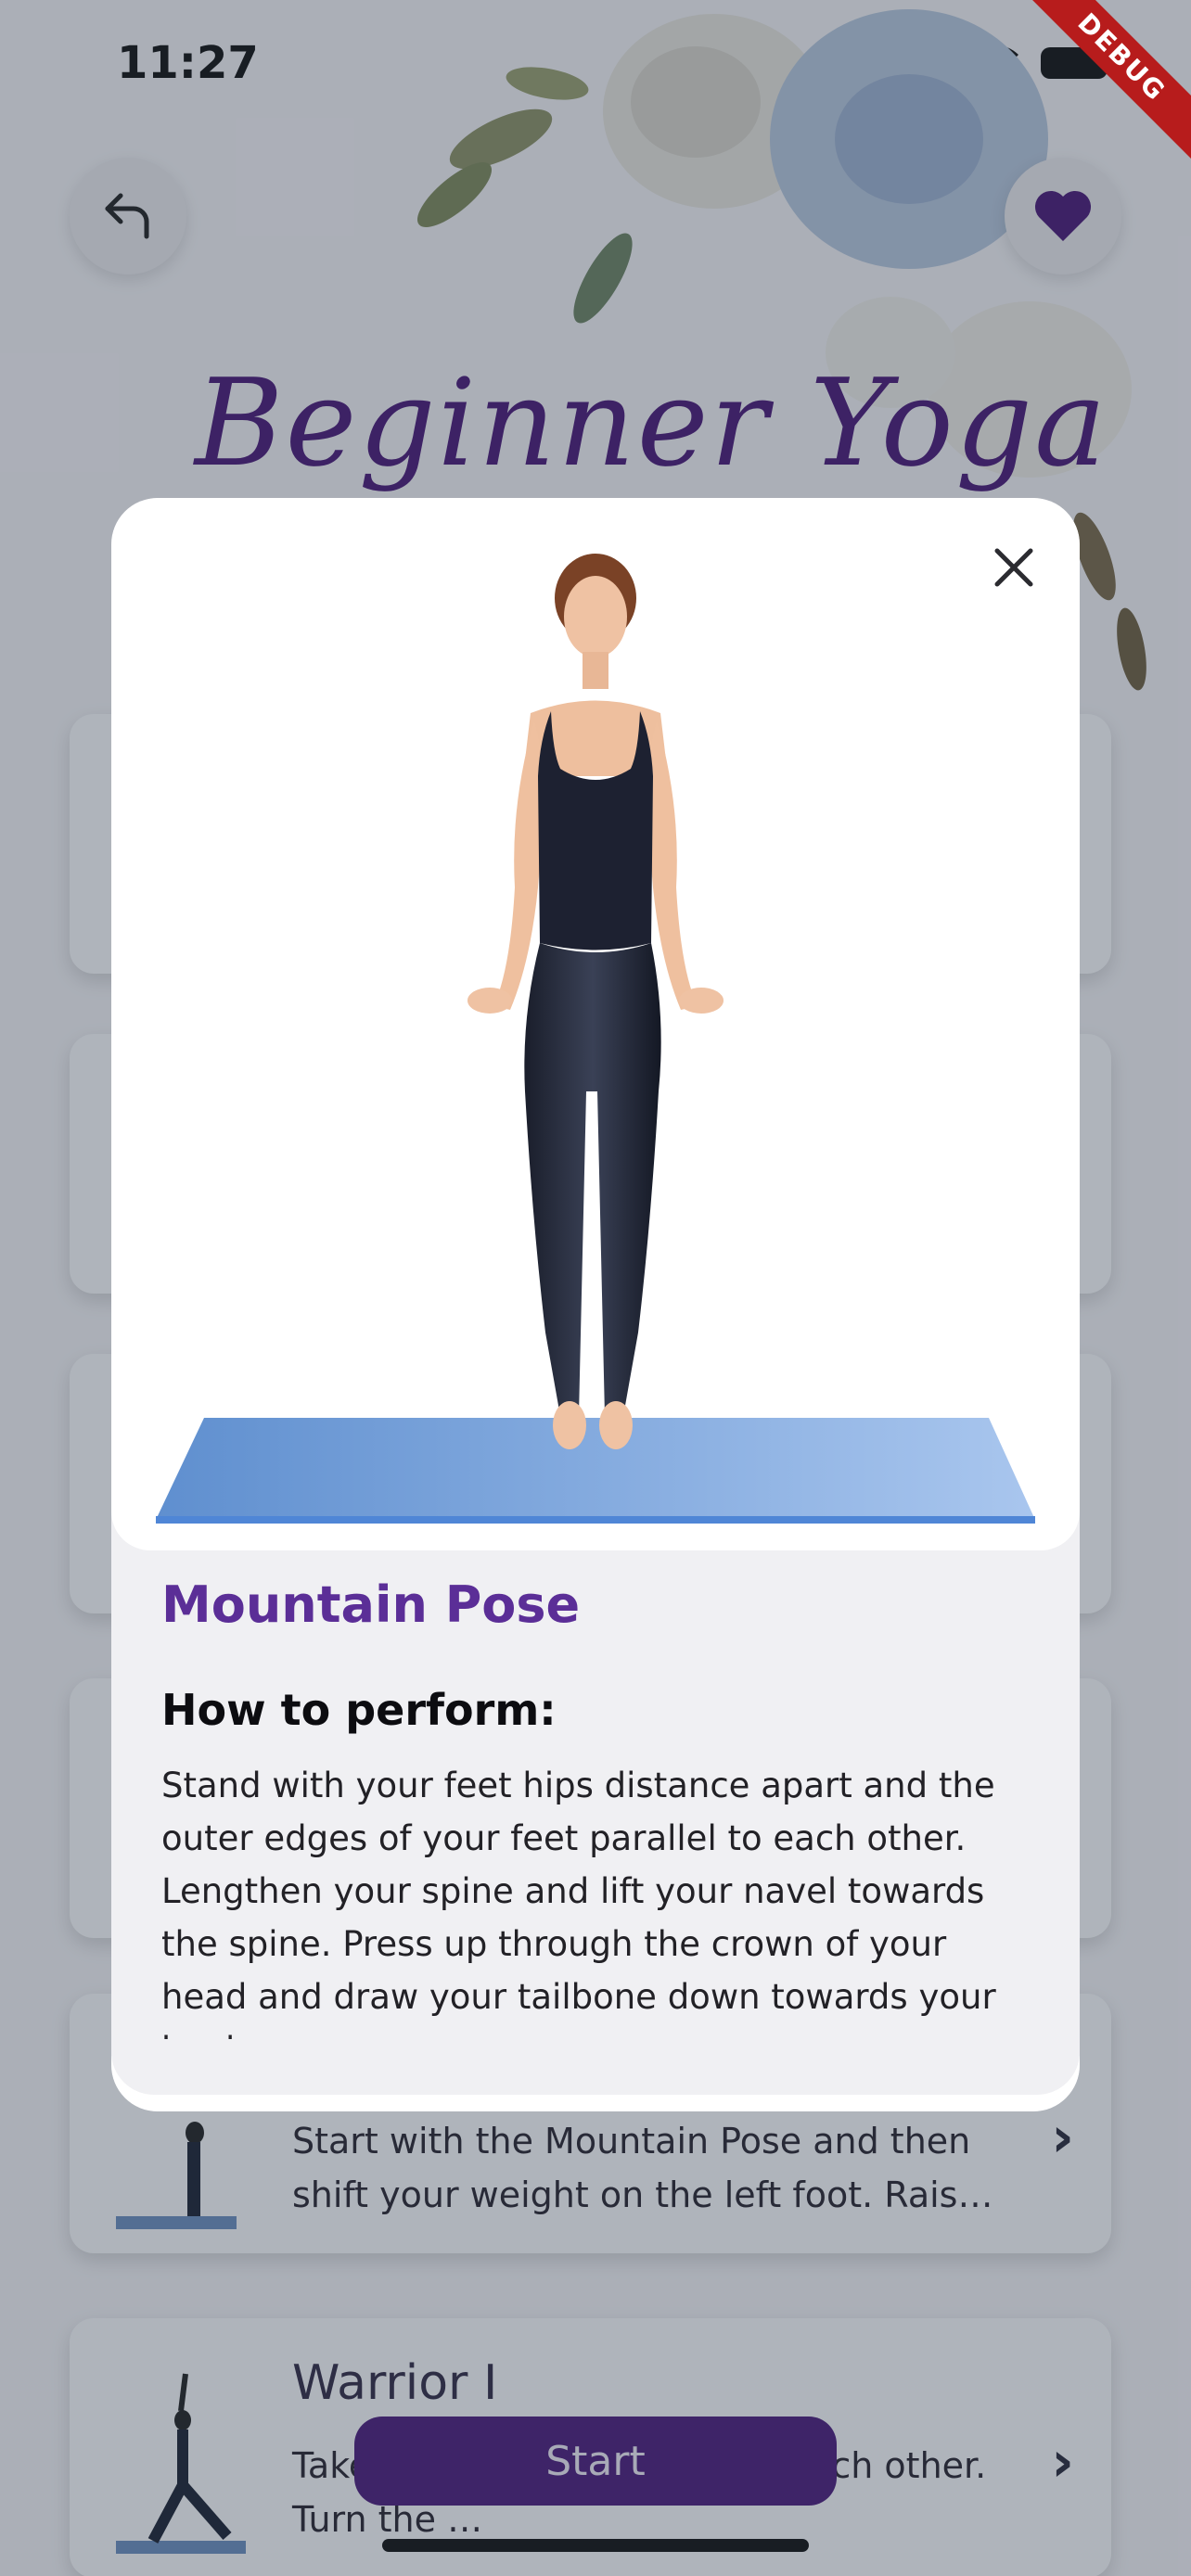 The image size is (1191, 2576). What do you see at coordinates (359, 1710) in the screenshot?
I see `how-to-heading: How to perform:` at bounding box center [359, 1710].